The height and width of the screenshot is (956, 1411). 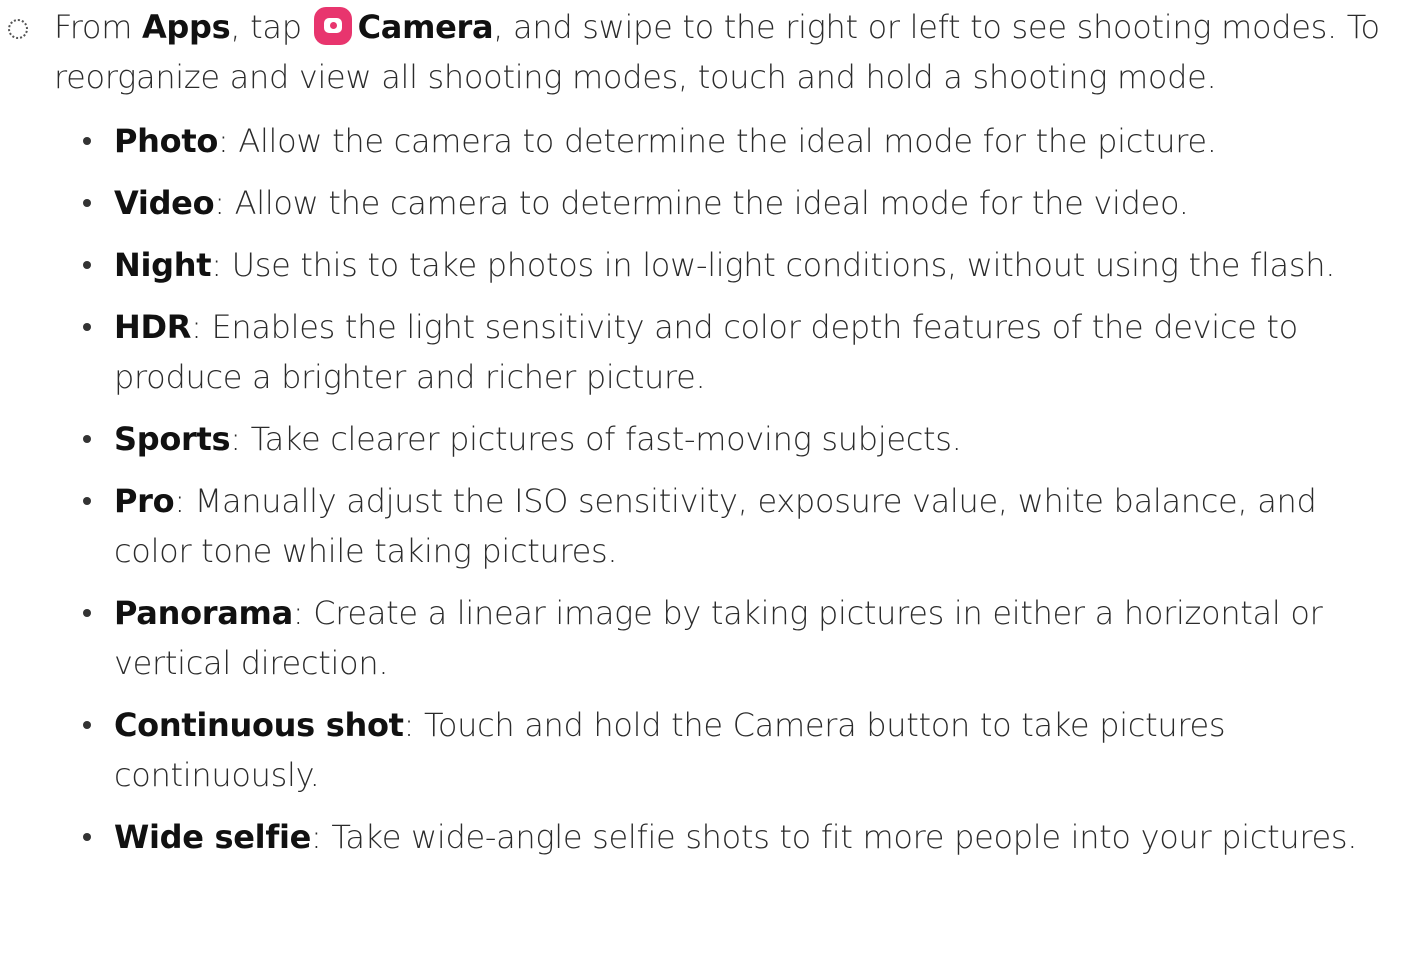 What do you see at coordinates (203, 613) in the screenshot?
I see `mode-name: Panorama` at bounding box center [203, 613].